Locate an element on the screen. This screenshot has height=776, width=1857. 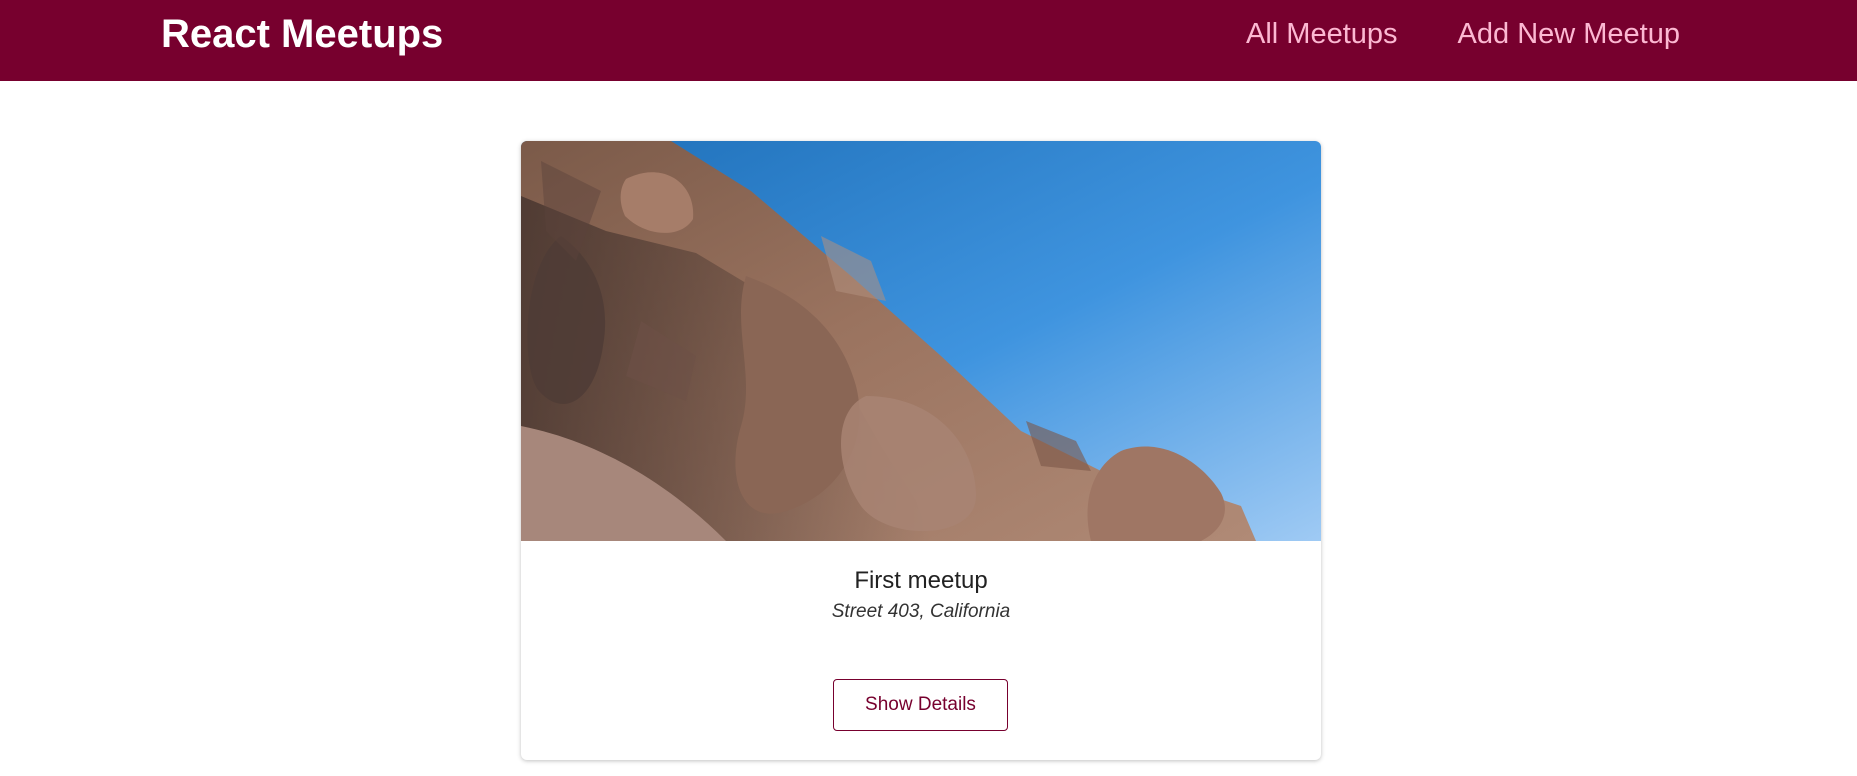
site-logo: React Meetups is located at coordinates (302, 34).